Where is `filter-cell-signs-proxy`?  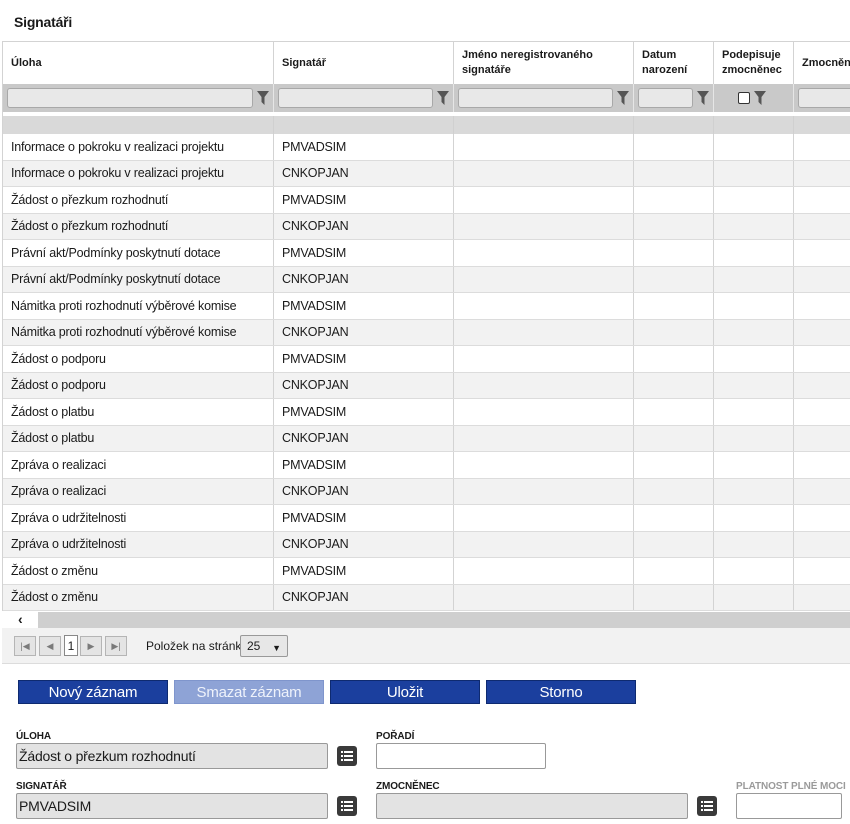
filter-cell-signs-proxy is located at coordinates (754, 98).